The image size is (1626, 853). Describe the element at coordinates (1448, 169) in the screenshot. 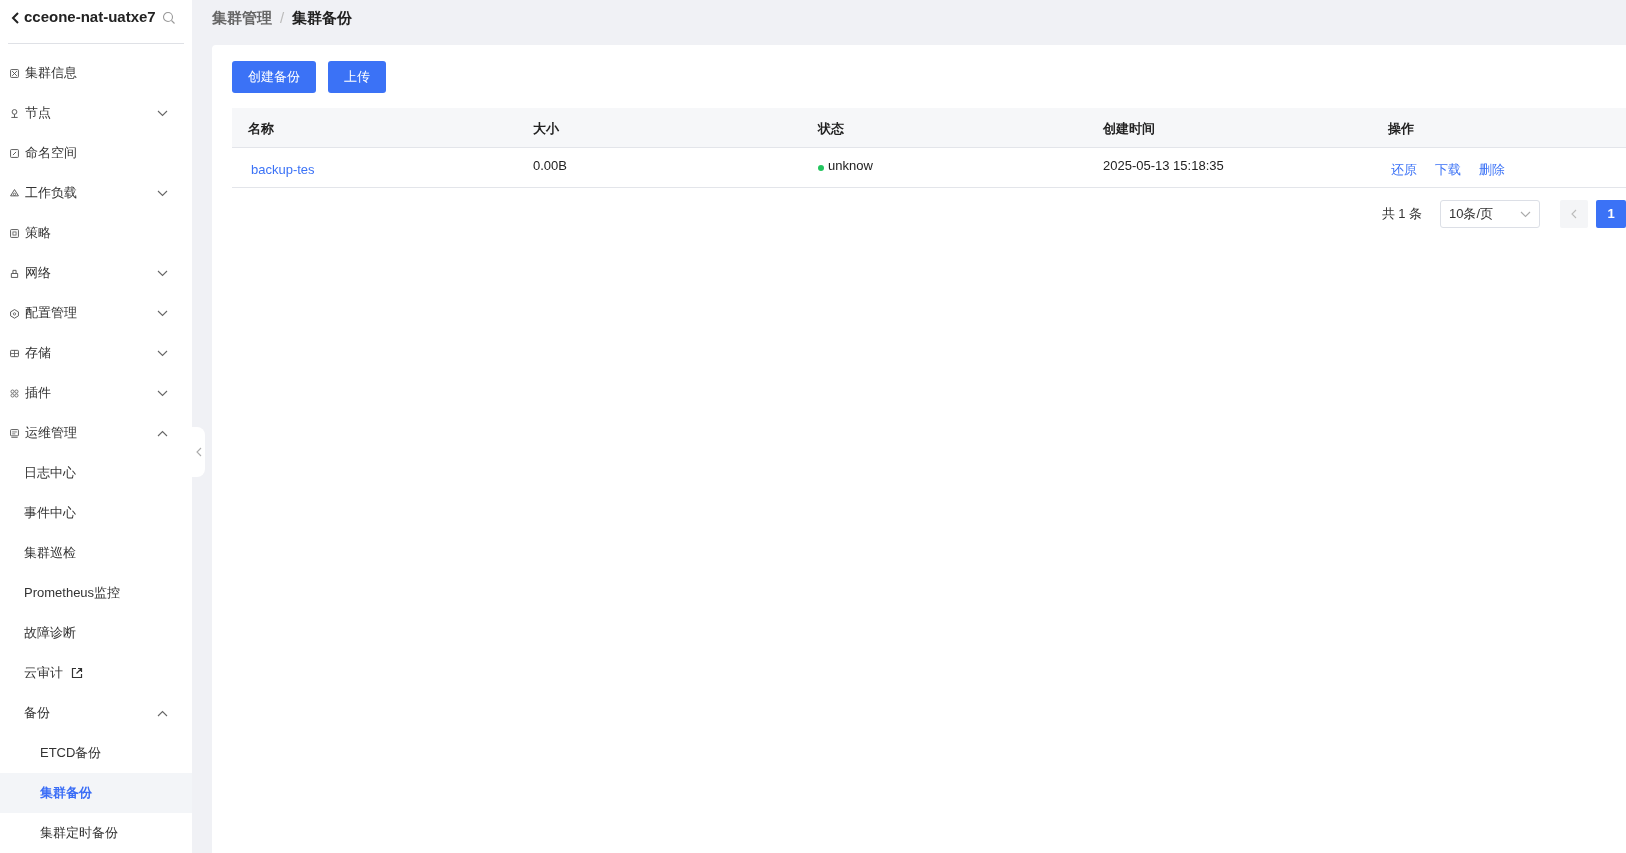

I see `action-link: 下载` at that location.